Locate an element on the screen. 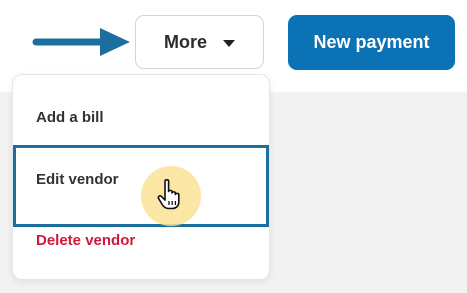  more-button: More is located at coordinates (199, 42).